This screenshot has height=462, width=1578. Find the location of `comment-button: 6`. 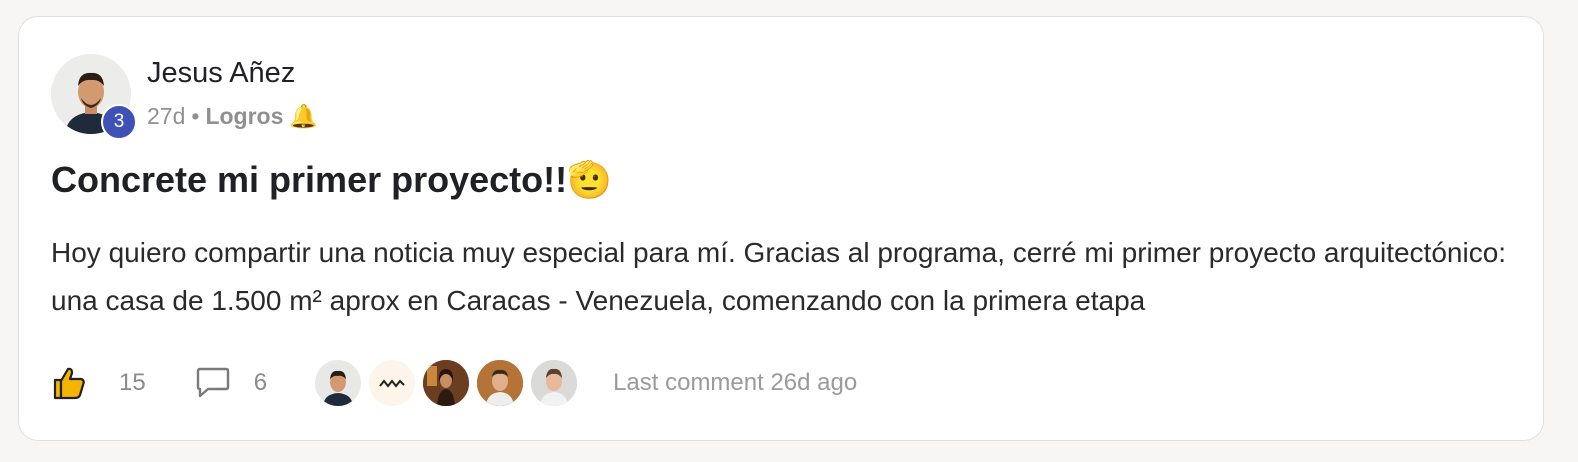

comment-button: 6 is located at coordinates (230, 383).